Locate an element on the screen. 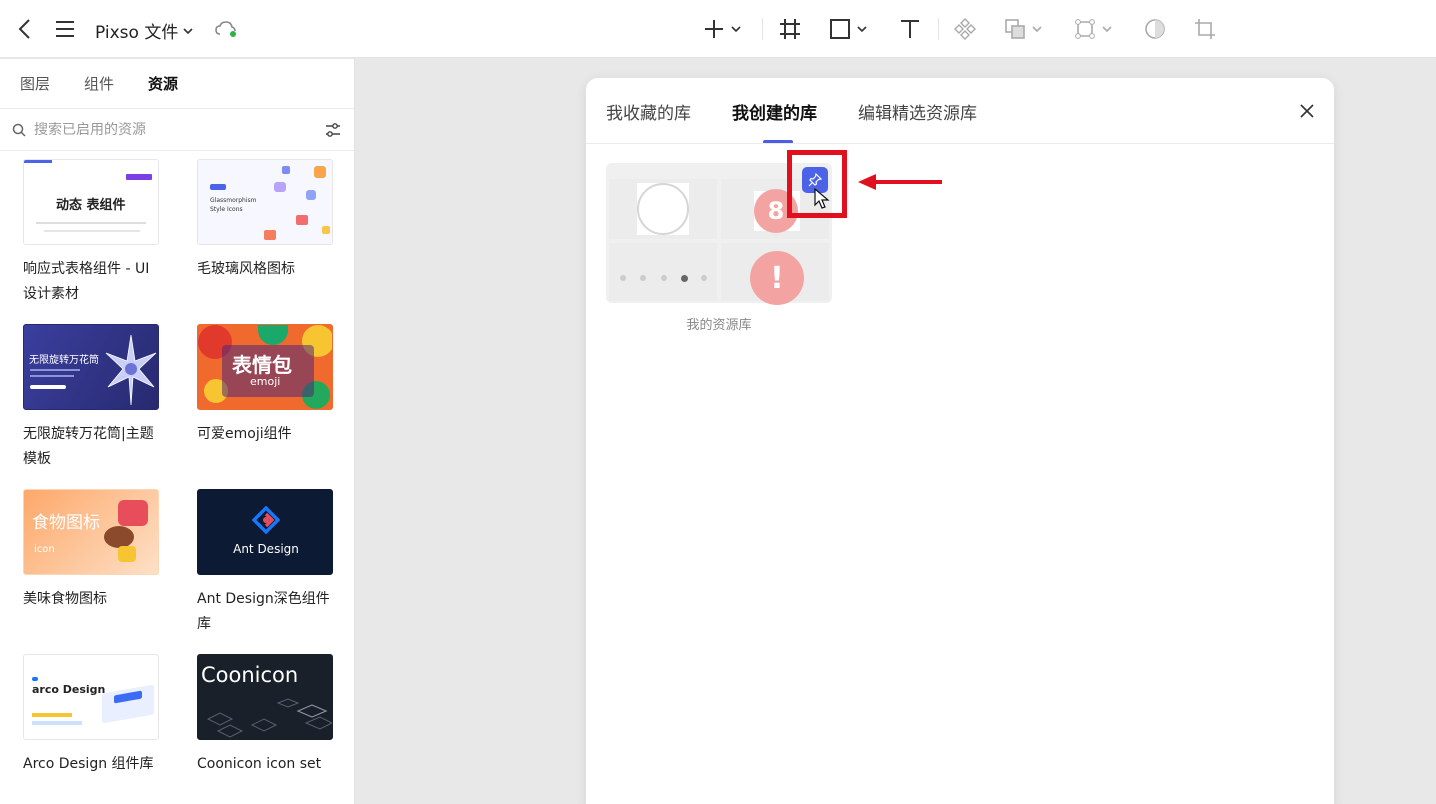 The image size is (1436, 804). modal-tabs: 我收藏的库 我创建的库 编辑精选资源库 is located at coordinates (791, 111).